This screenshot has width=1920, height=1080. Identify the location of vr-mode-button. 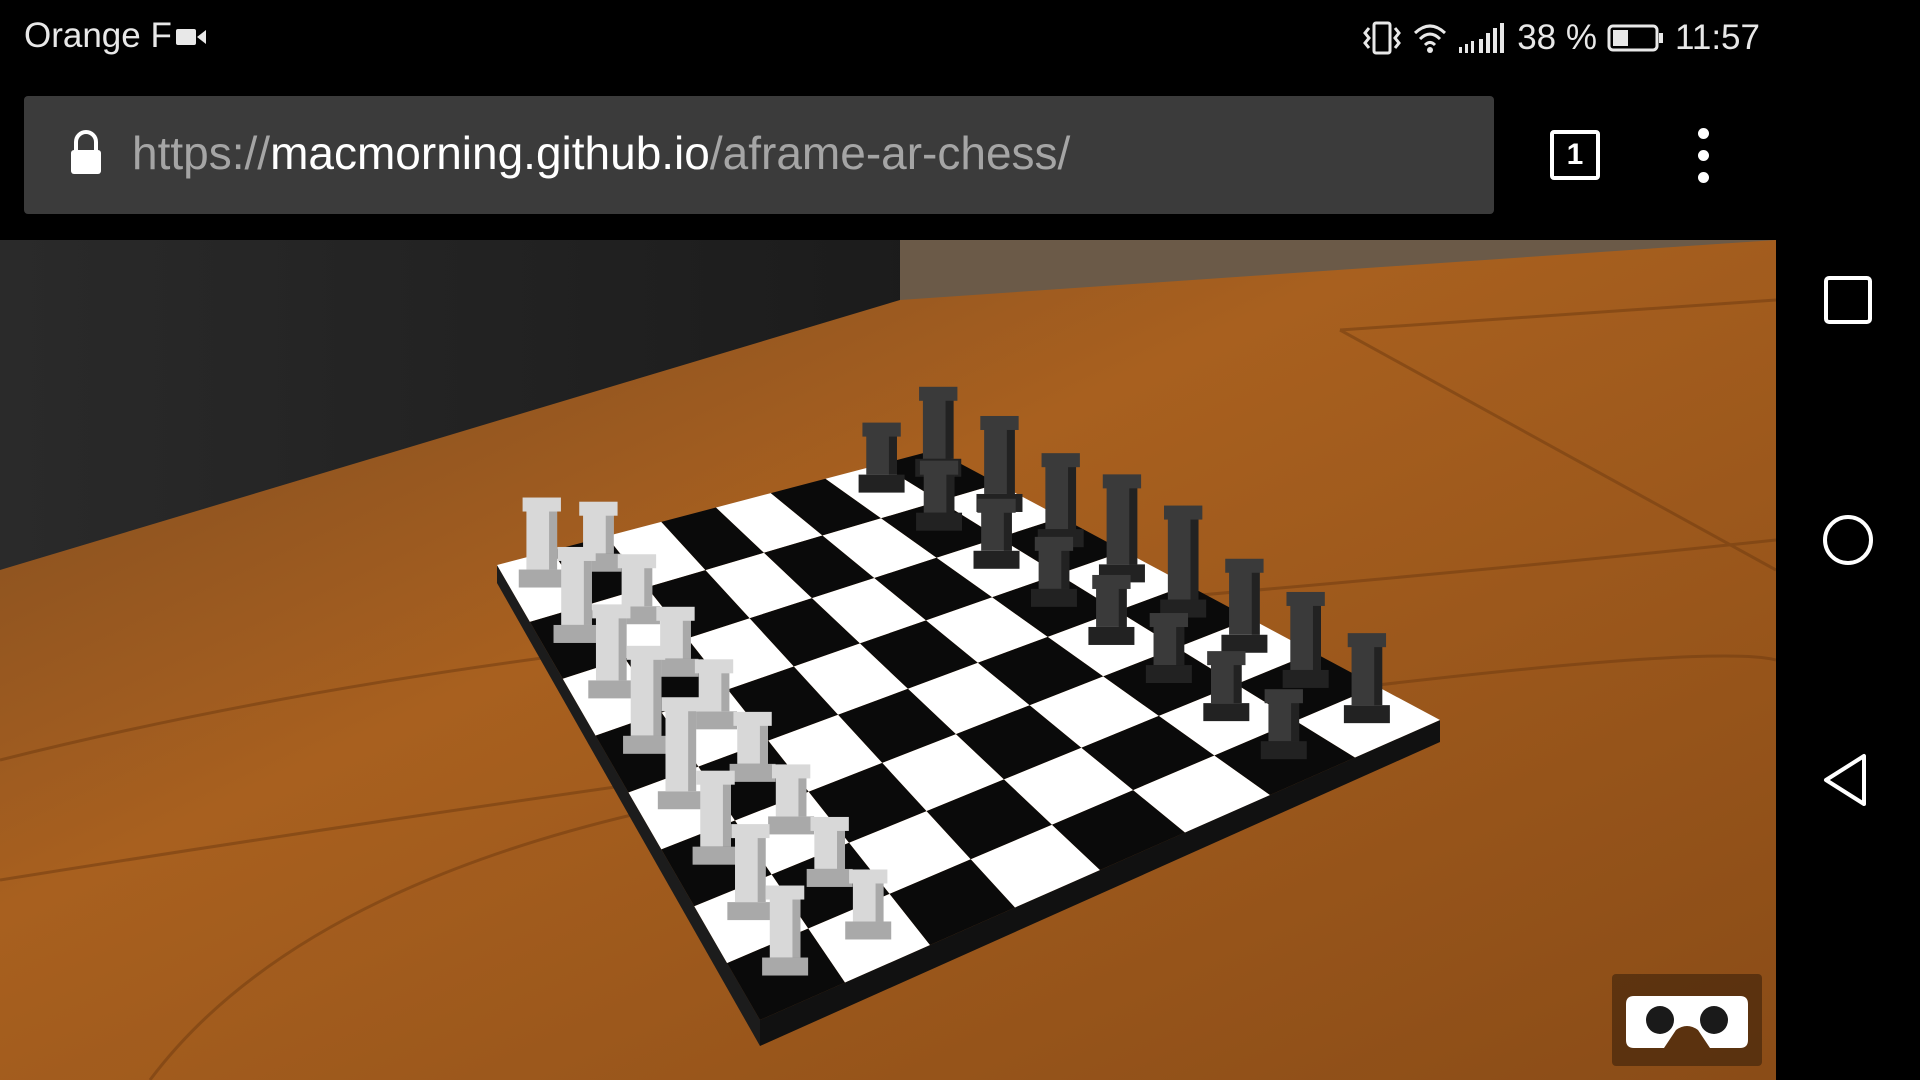
(1687, 1020).